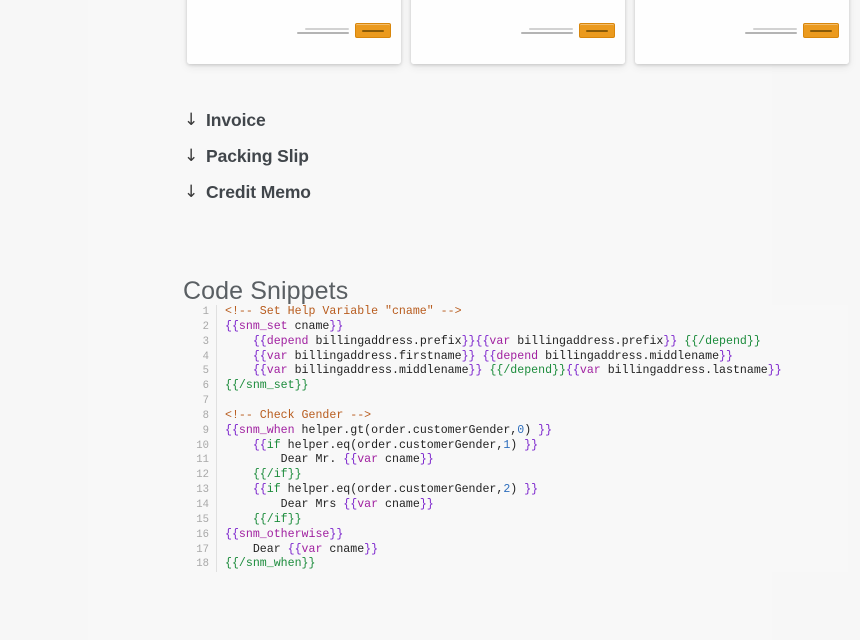  What do you see at coordinates (202, 519) in the screenshot?
I see `code-line-number: 15` at bounding box center [202, 519].